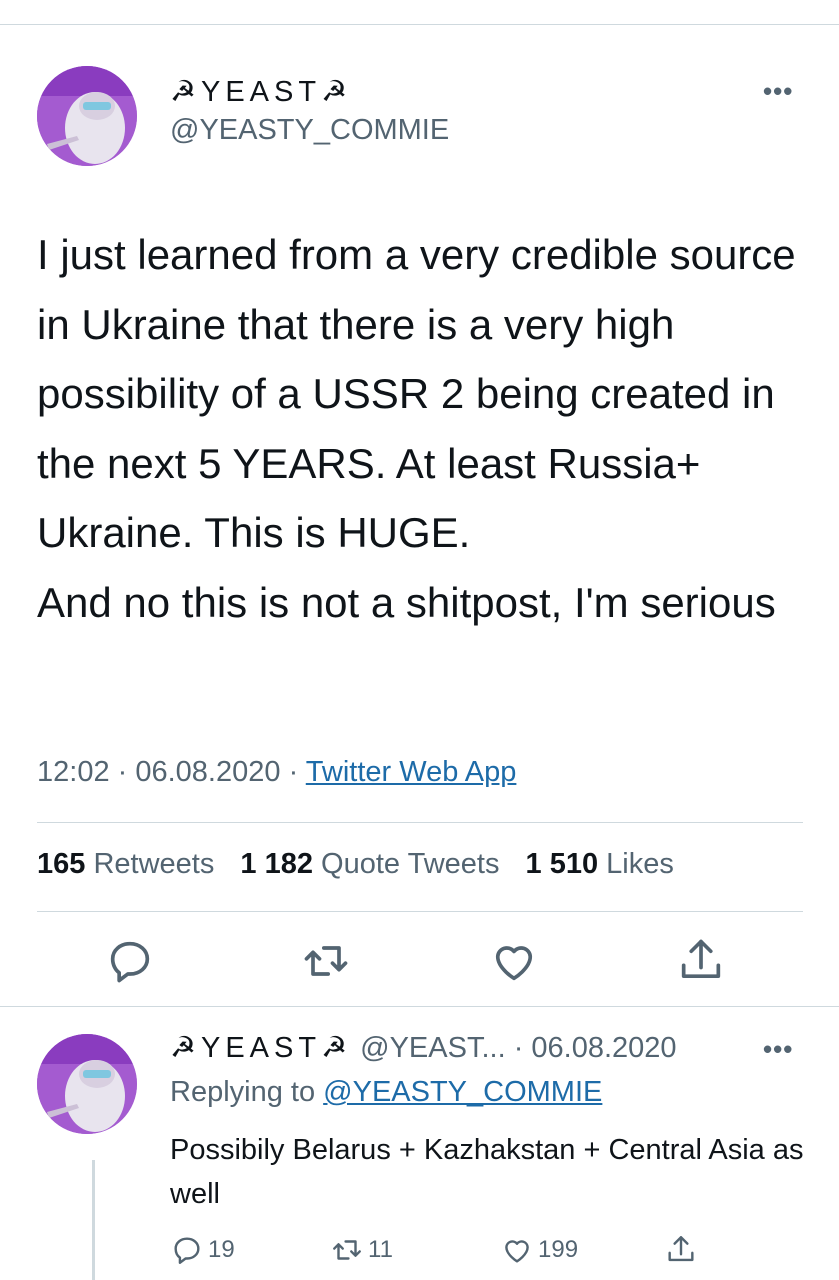 The width and height of the screenshot is (839, 1280). Describe the element at coordinates (380, 1249) in the screenshot. I see `retweet-count: 11` at that location.